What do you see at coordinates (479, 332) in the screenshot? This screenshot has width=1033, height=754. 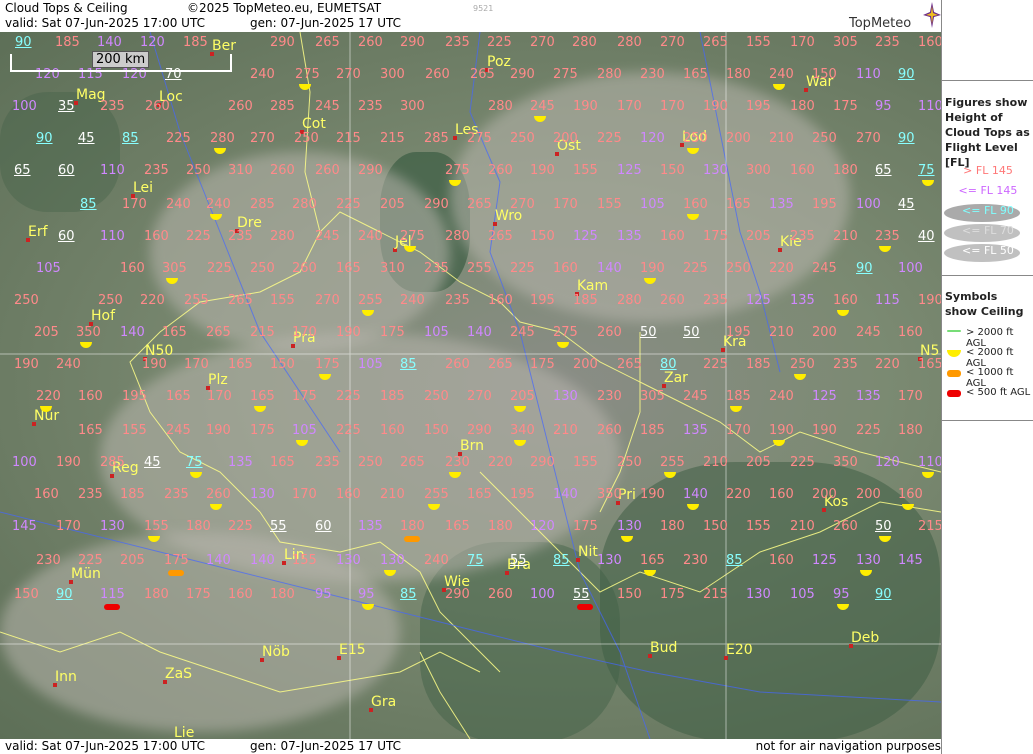 I see `cloud-top-value: 140` at bounding box center [479, 332].